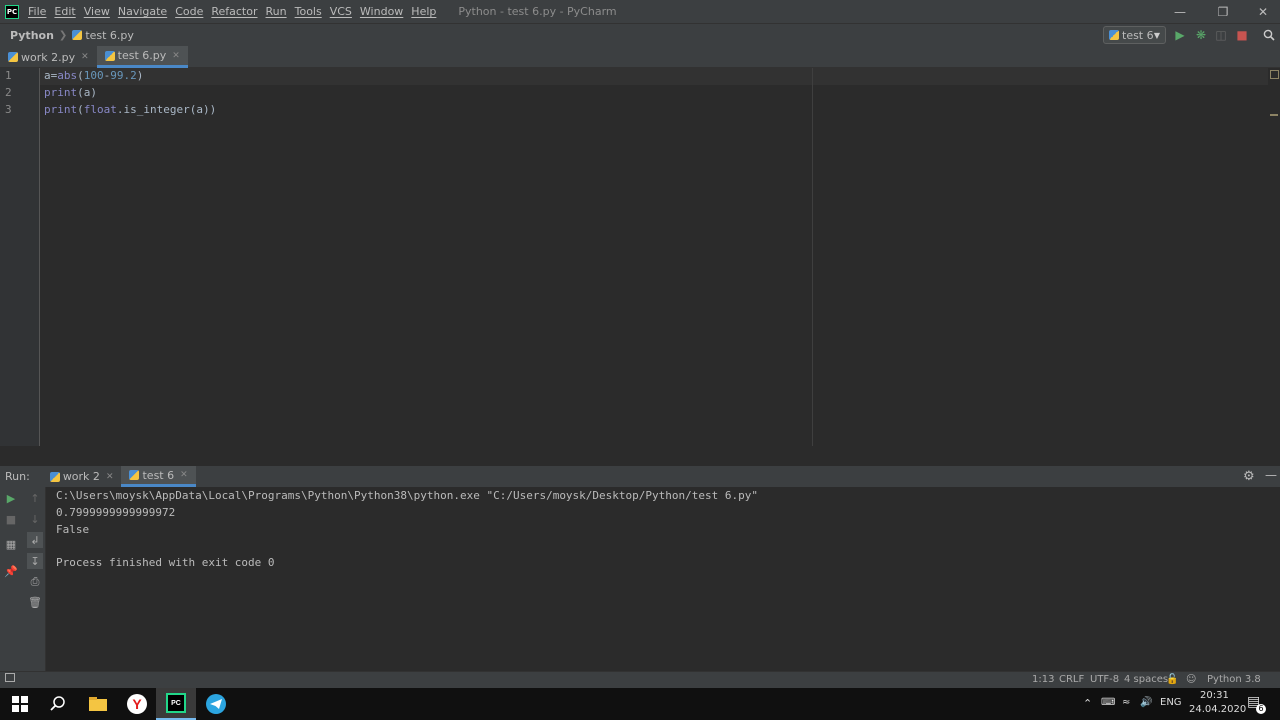 The width and height of the screenshot is (1280, 720). What do you see at coordinates (140, 75) in the screenshot?
I see `code-token: )` at bounding box center [140, 75].